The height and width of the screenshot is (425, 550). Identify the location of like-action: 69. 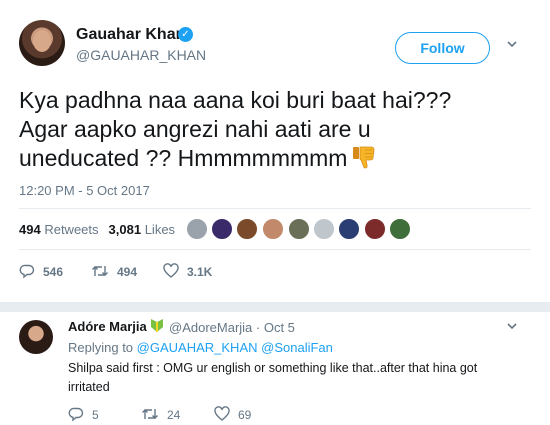
(232, 414).